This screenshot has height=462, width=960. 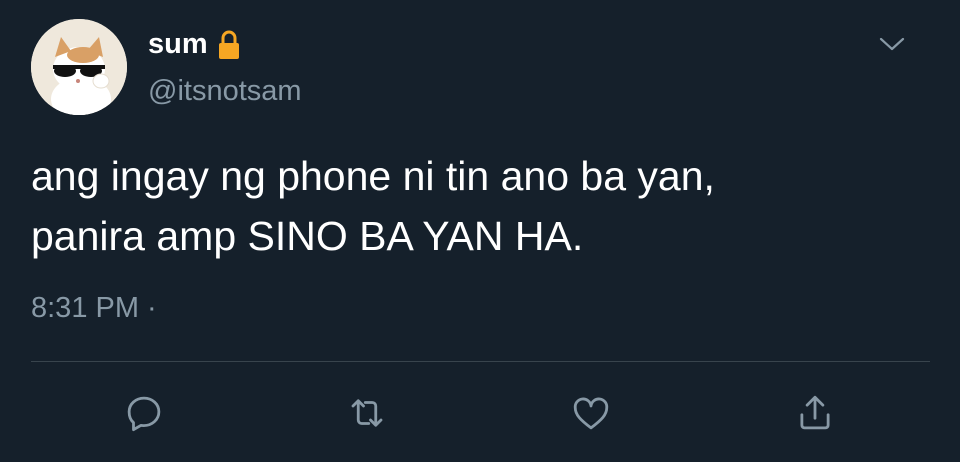 I want to click on timestamp: 8:31 PM ·, so click(x=94, y=308).